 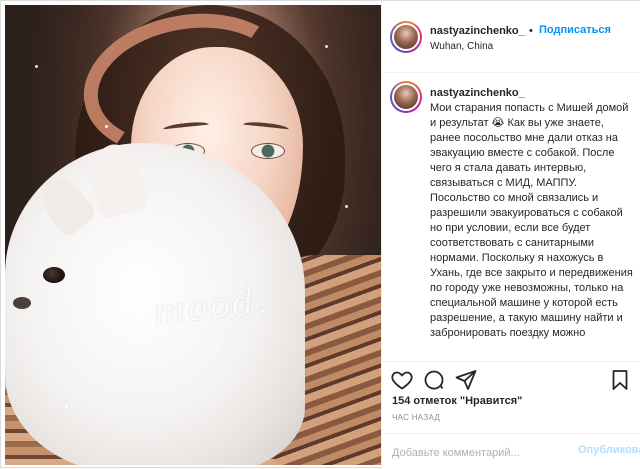 What do you see at coordinates (477, 93) in the screenshot?
I see `caption-username: nastyazinchenko_` at bounding box center [477, 93].